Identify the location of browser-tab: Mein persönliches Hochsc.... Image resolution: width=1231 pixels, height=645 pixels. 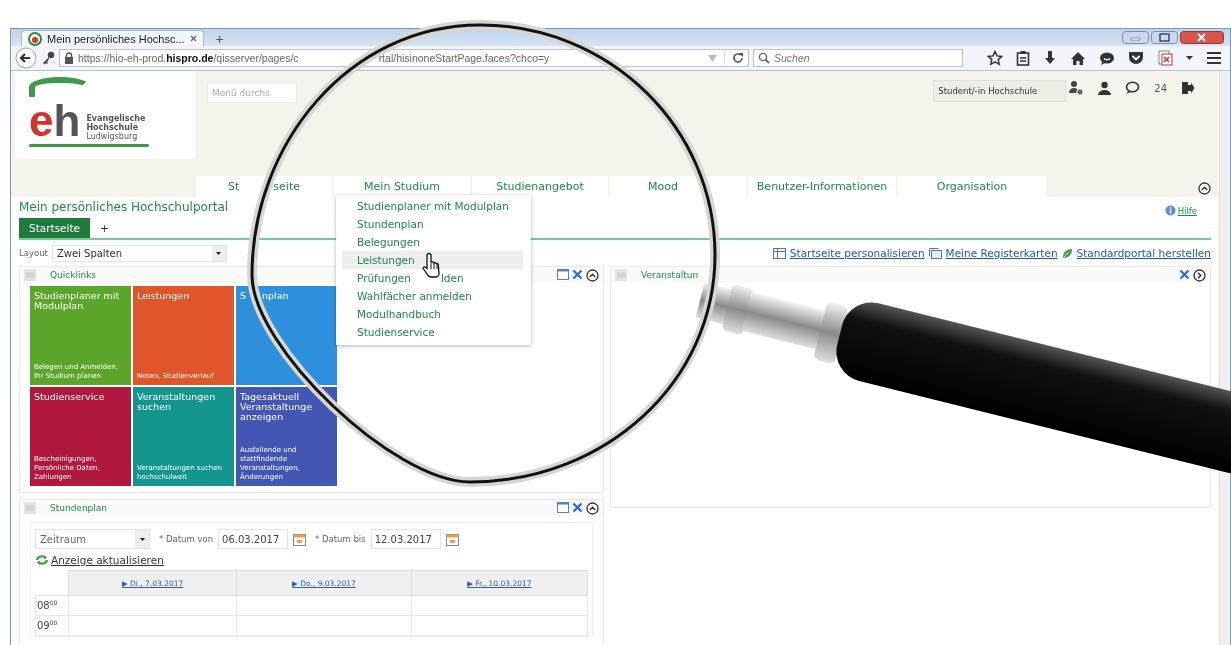
(112, 38).